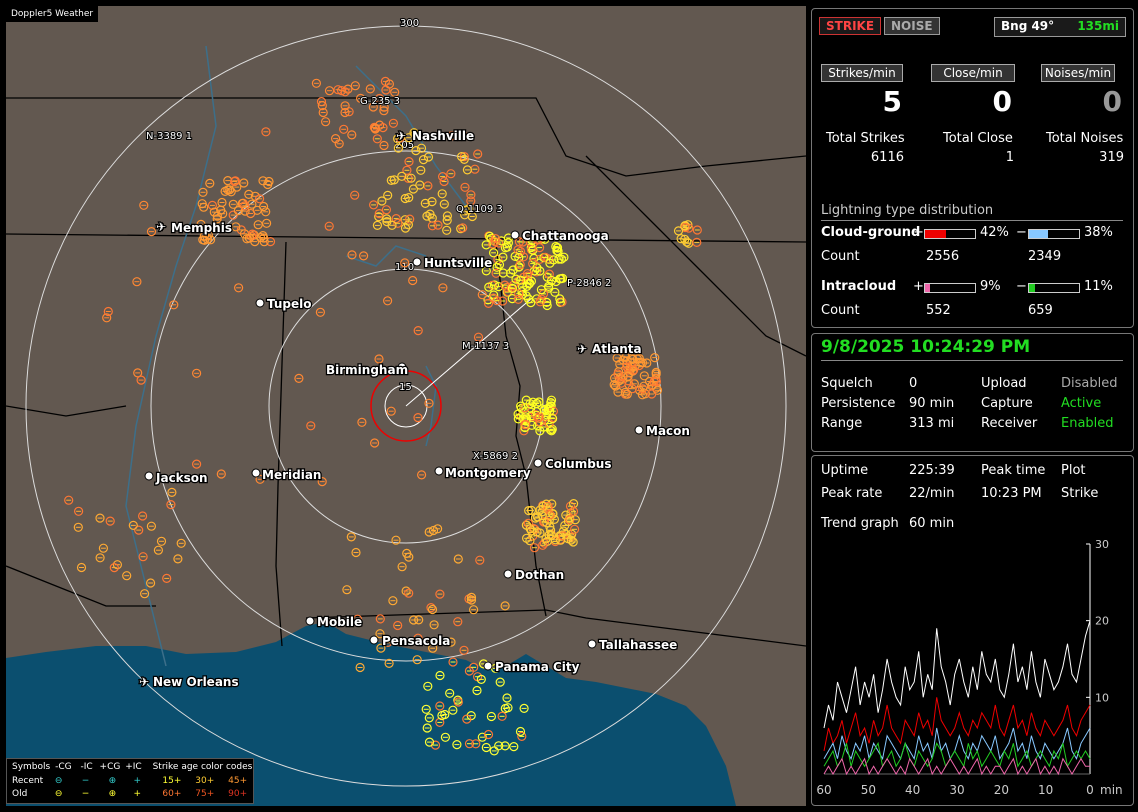 Image resolution: width=1138 pixels, height=812 pixels. I want to click on noises-per-min-value: 0, so click(1112, 101).